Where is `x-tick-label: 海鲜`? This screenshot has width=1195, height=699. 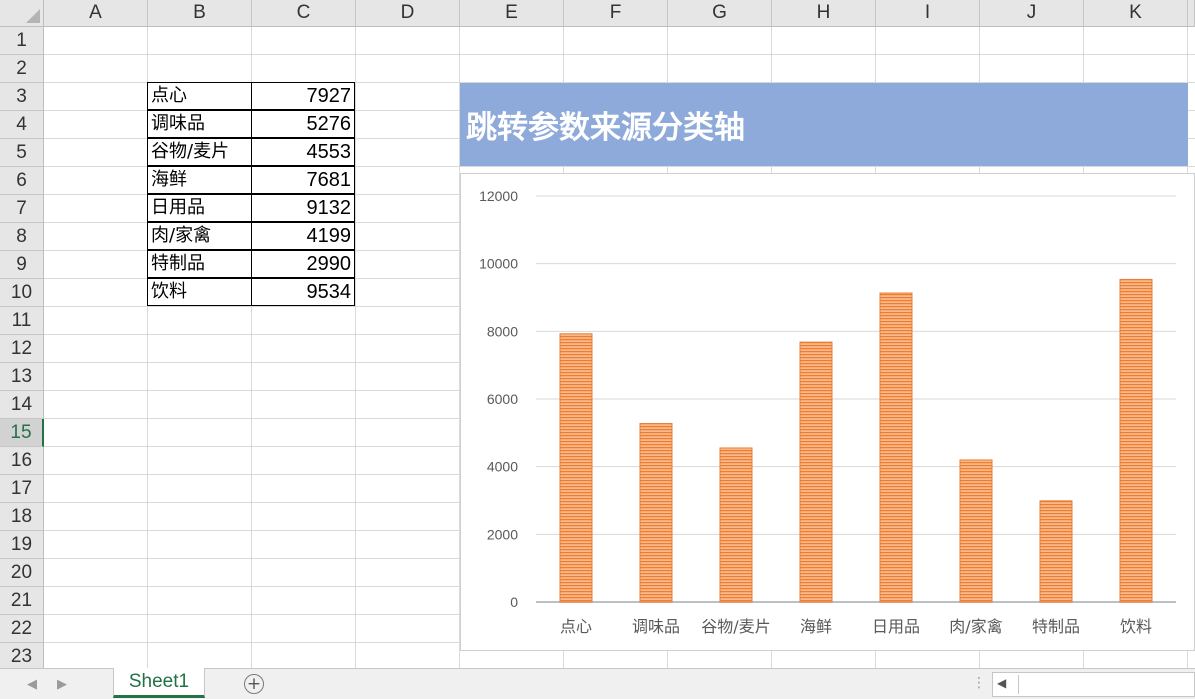
x-tick-label: 海鲜 is located at coordinates (816, 626).